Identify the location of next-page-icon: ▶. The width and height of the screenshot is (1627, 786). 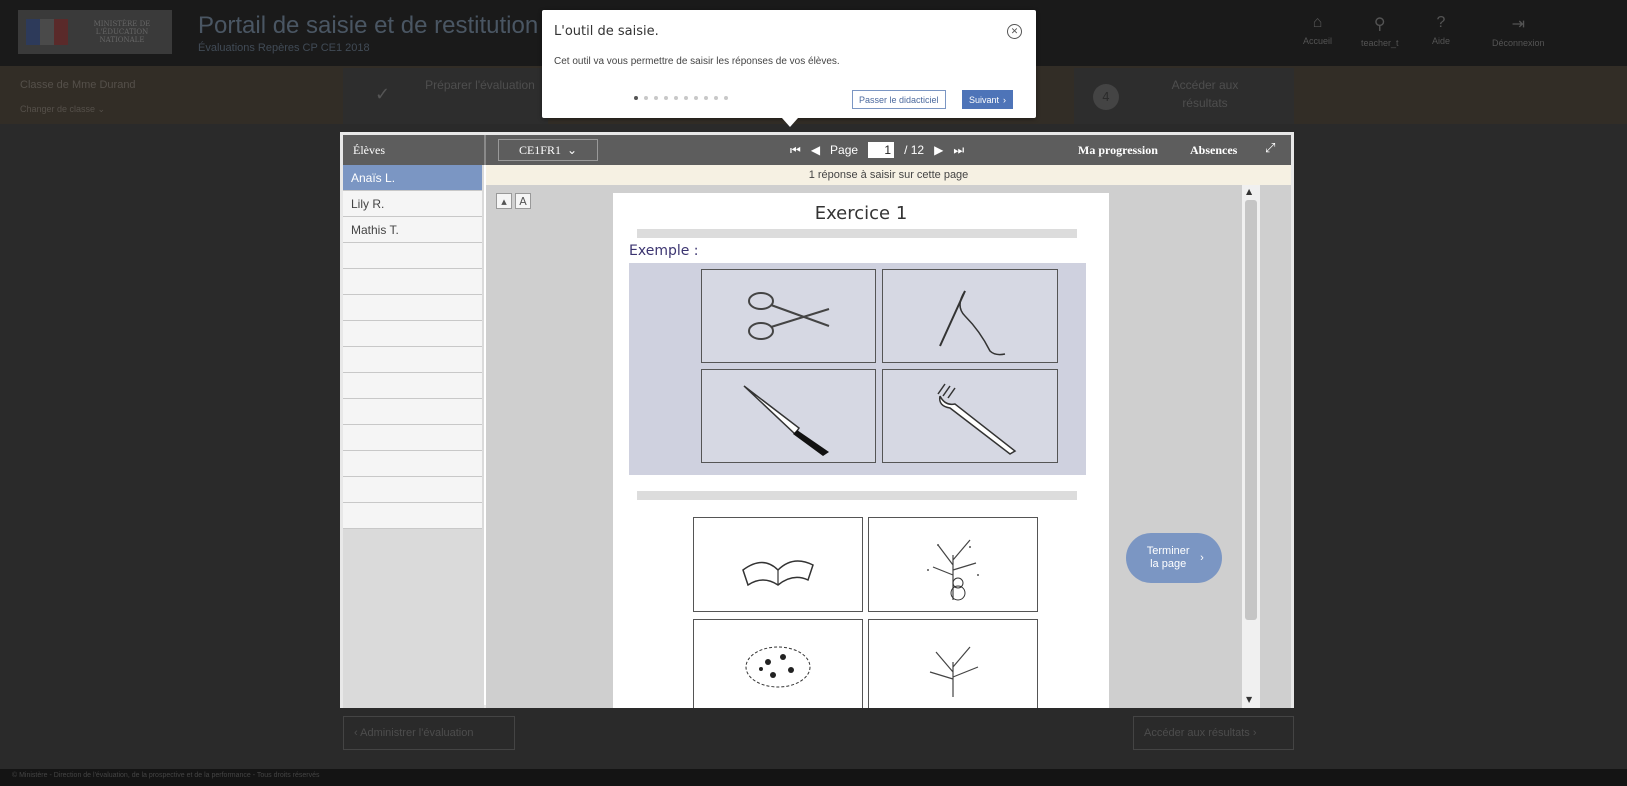
(938, 150).